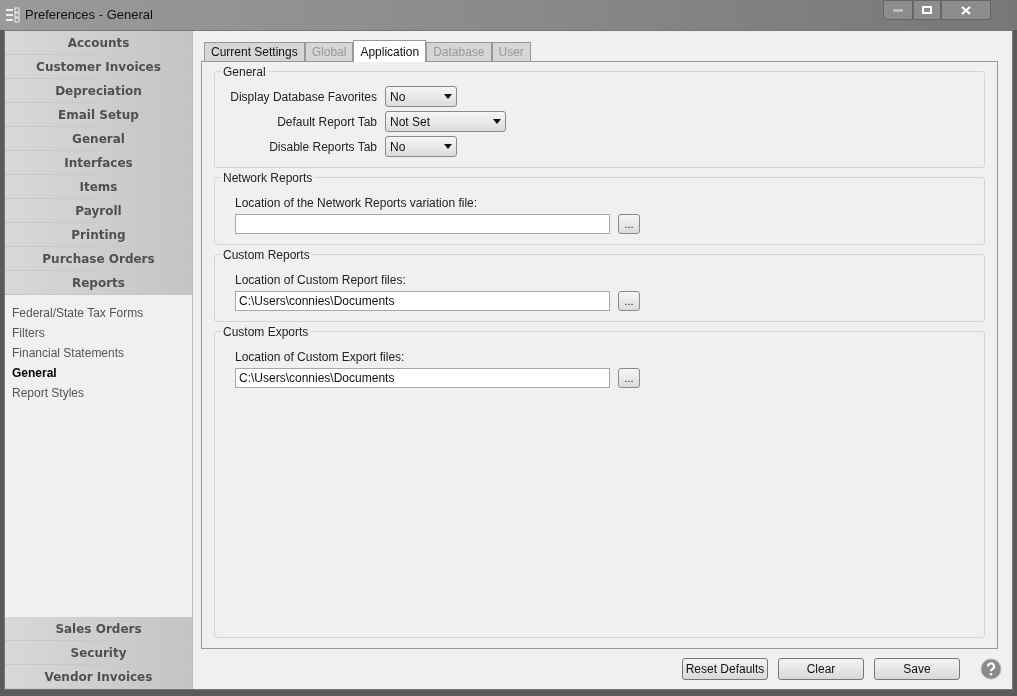  Describe the element at coordinates (991, 669) in the screenshot. I see `help-icon` at that location.